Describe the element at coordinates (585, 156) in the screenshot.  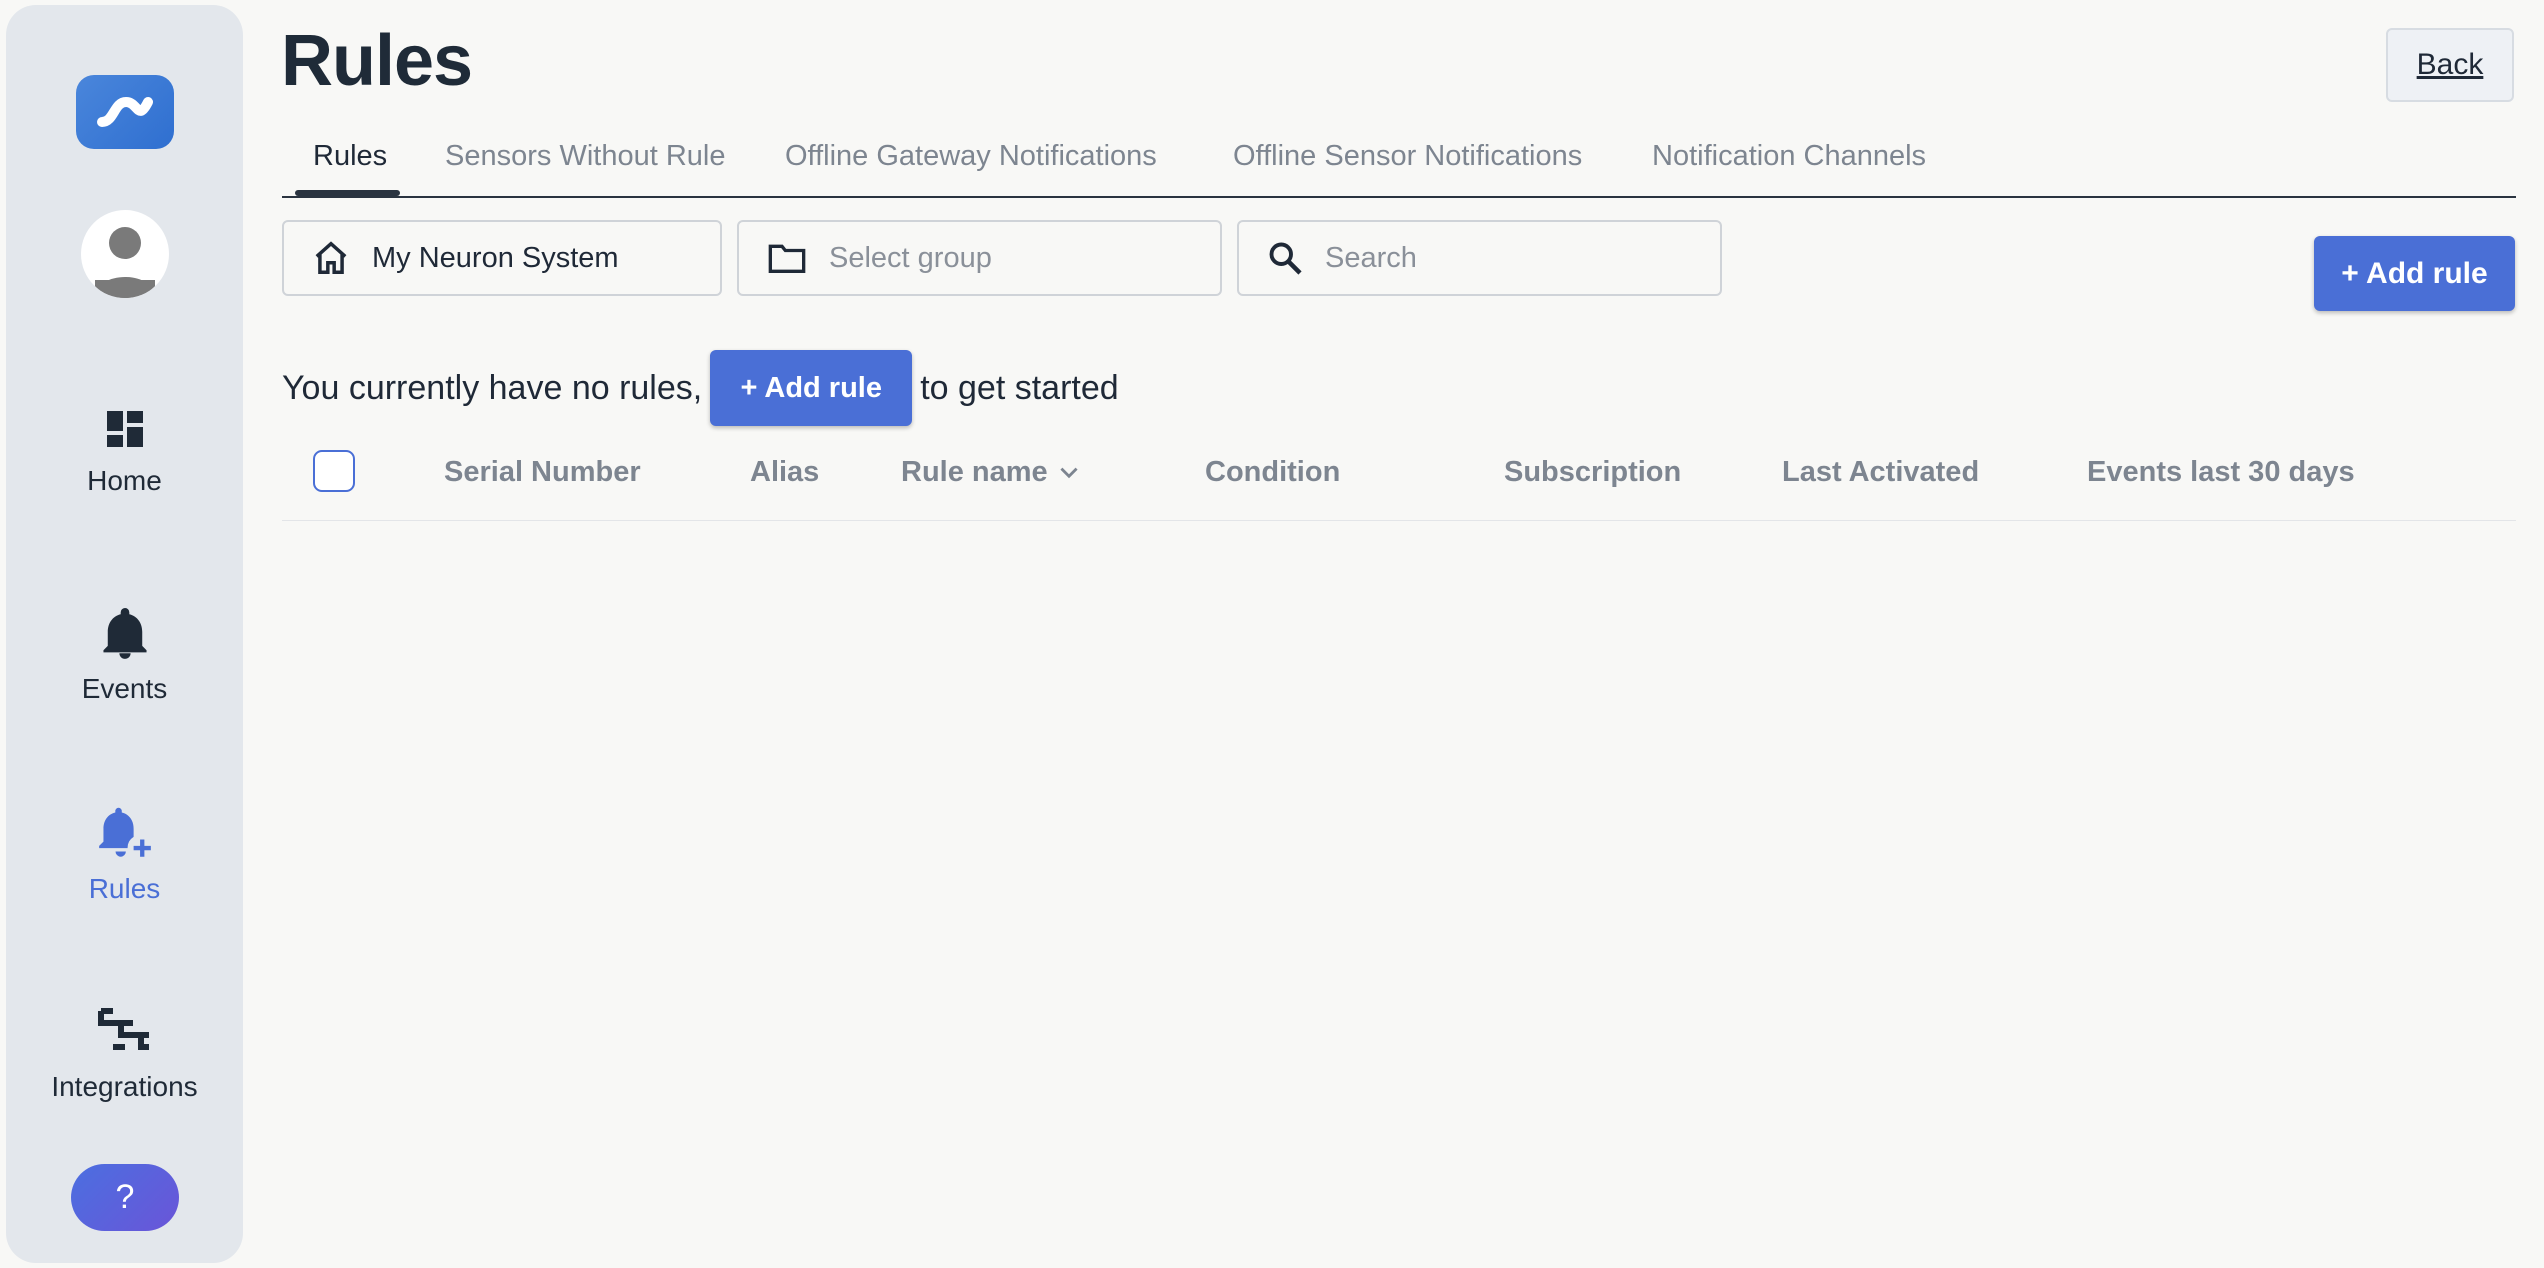
I see `tab-sensors-without-rule: Sensors Without Rule` at that location.